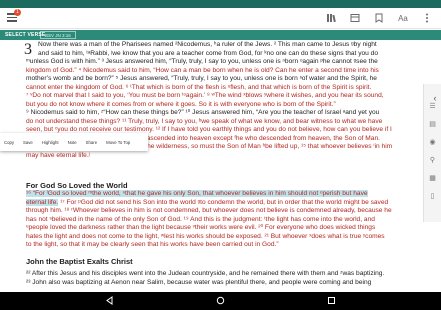  I want to click on system-navigation-bar, so click(220, 301).